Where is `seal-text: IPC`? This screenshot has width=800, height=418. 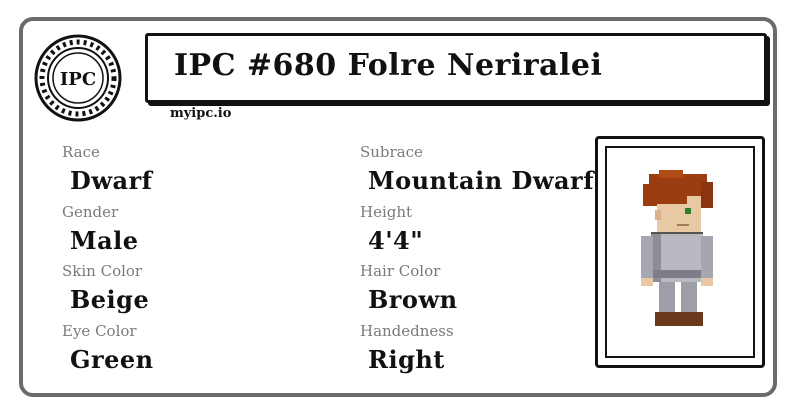 seal-text: IPC is located at coordinates (78, 79).